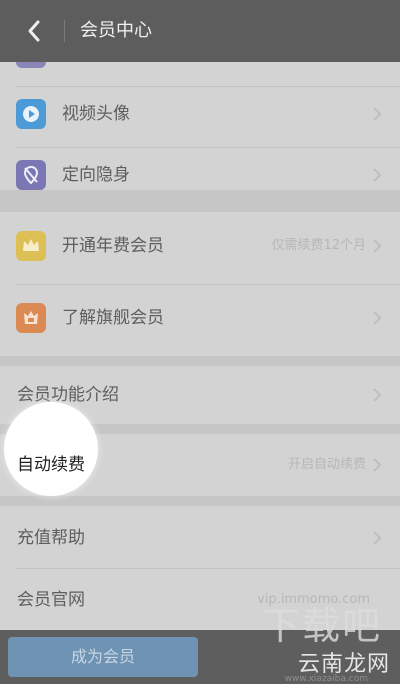  I want to click on back-button, so click(35, 31).